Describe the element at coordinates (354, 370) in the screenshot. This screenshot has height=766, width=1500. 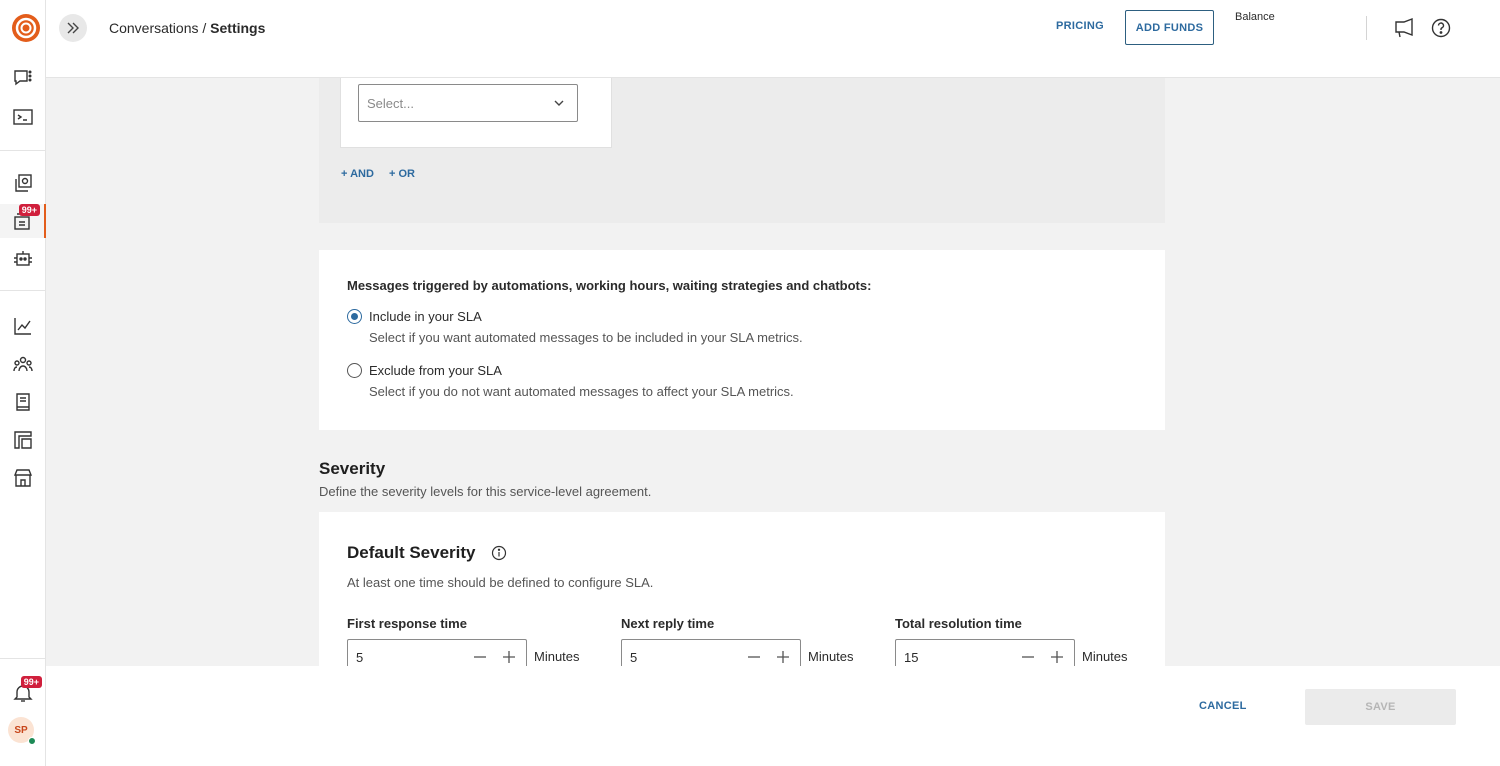
I see `exclude-from-sla-radio` at that location.